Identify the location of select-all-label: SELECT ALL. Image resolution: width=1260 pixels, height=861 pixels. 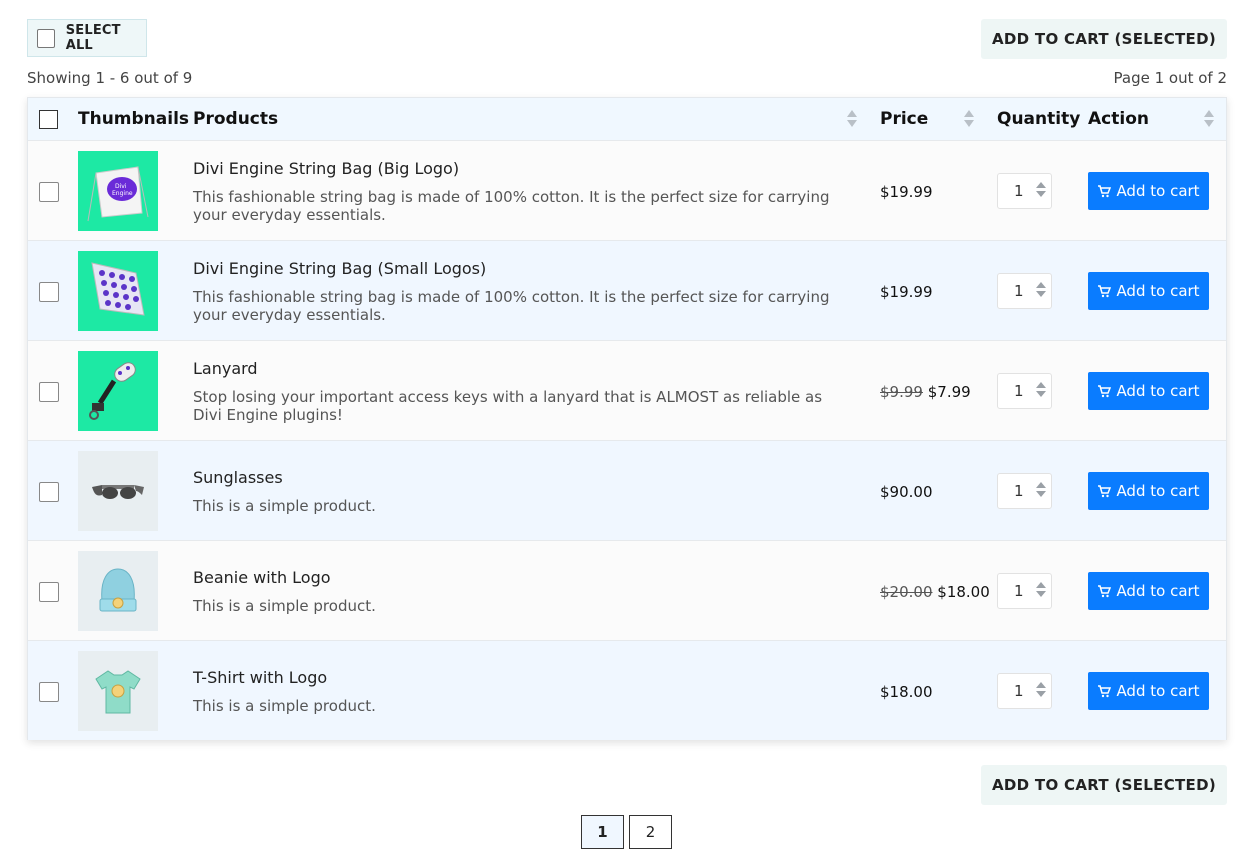
(93, 38).